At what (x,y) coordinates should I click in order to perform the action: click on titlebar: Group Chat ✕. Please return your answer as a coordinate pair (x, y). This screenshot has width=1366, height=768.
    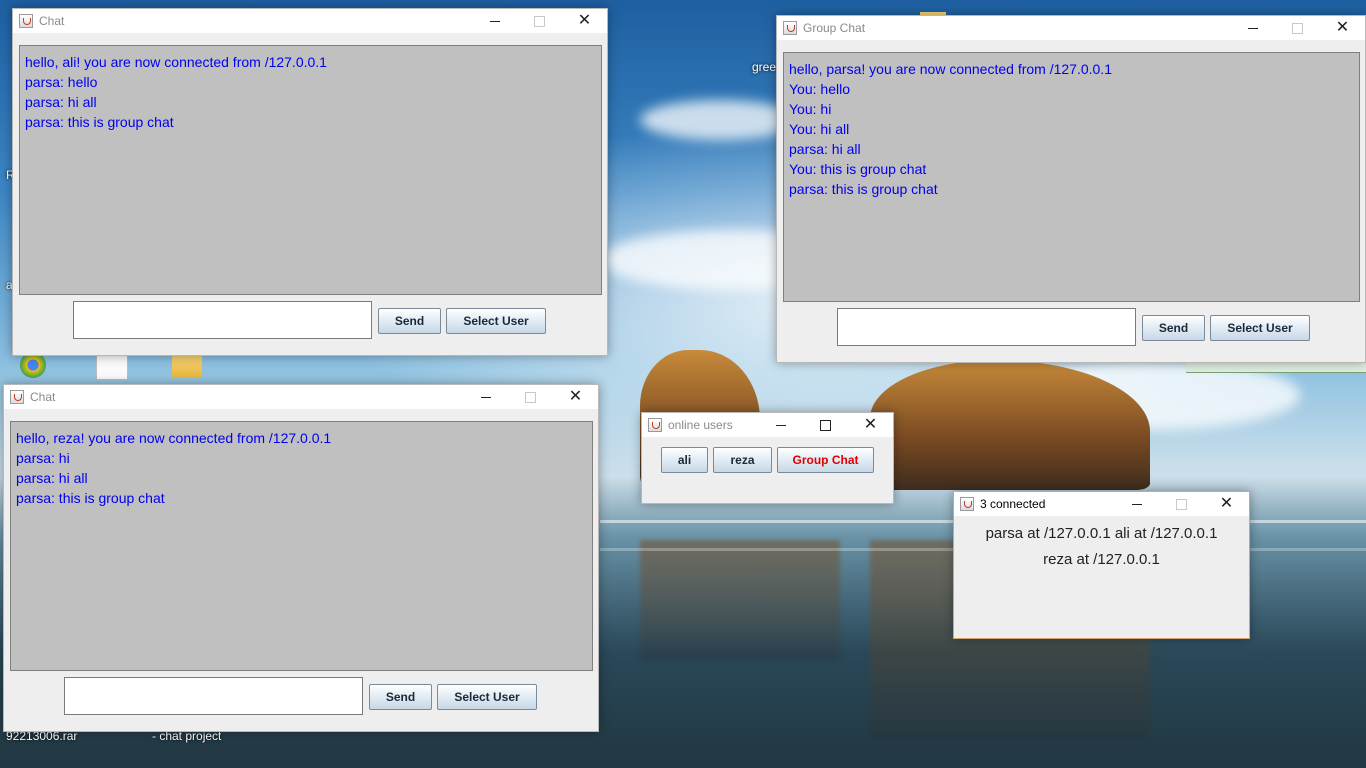
    Looking at the image, I should click on (1071, 28).